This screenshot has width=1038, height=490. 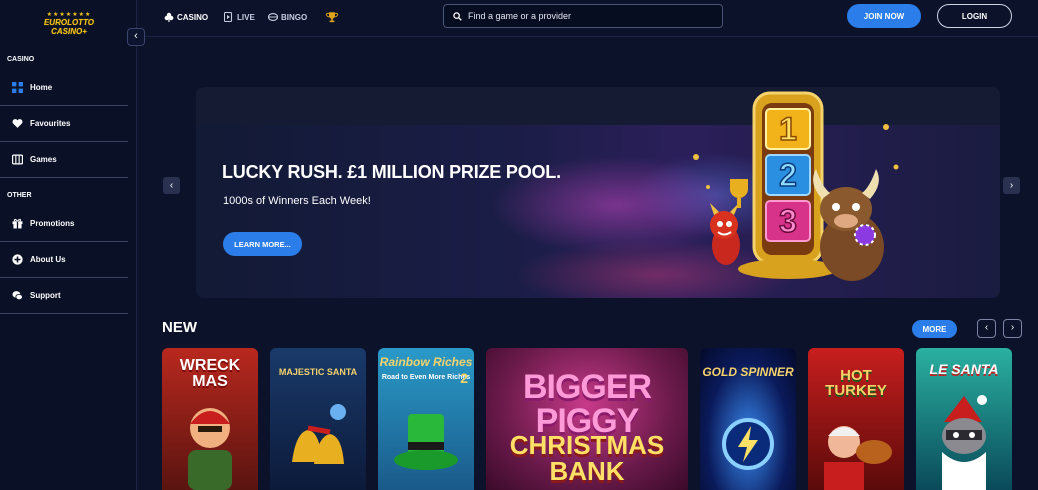 I want to click on game-tile-le-santa: LE SANTA, so click(x=964, y=419).